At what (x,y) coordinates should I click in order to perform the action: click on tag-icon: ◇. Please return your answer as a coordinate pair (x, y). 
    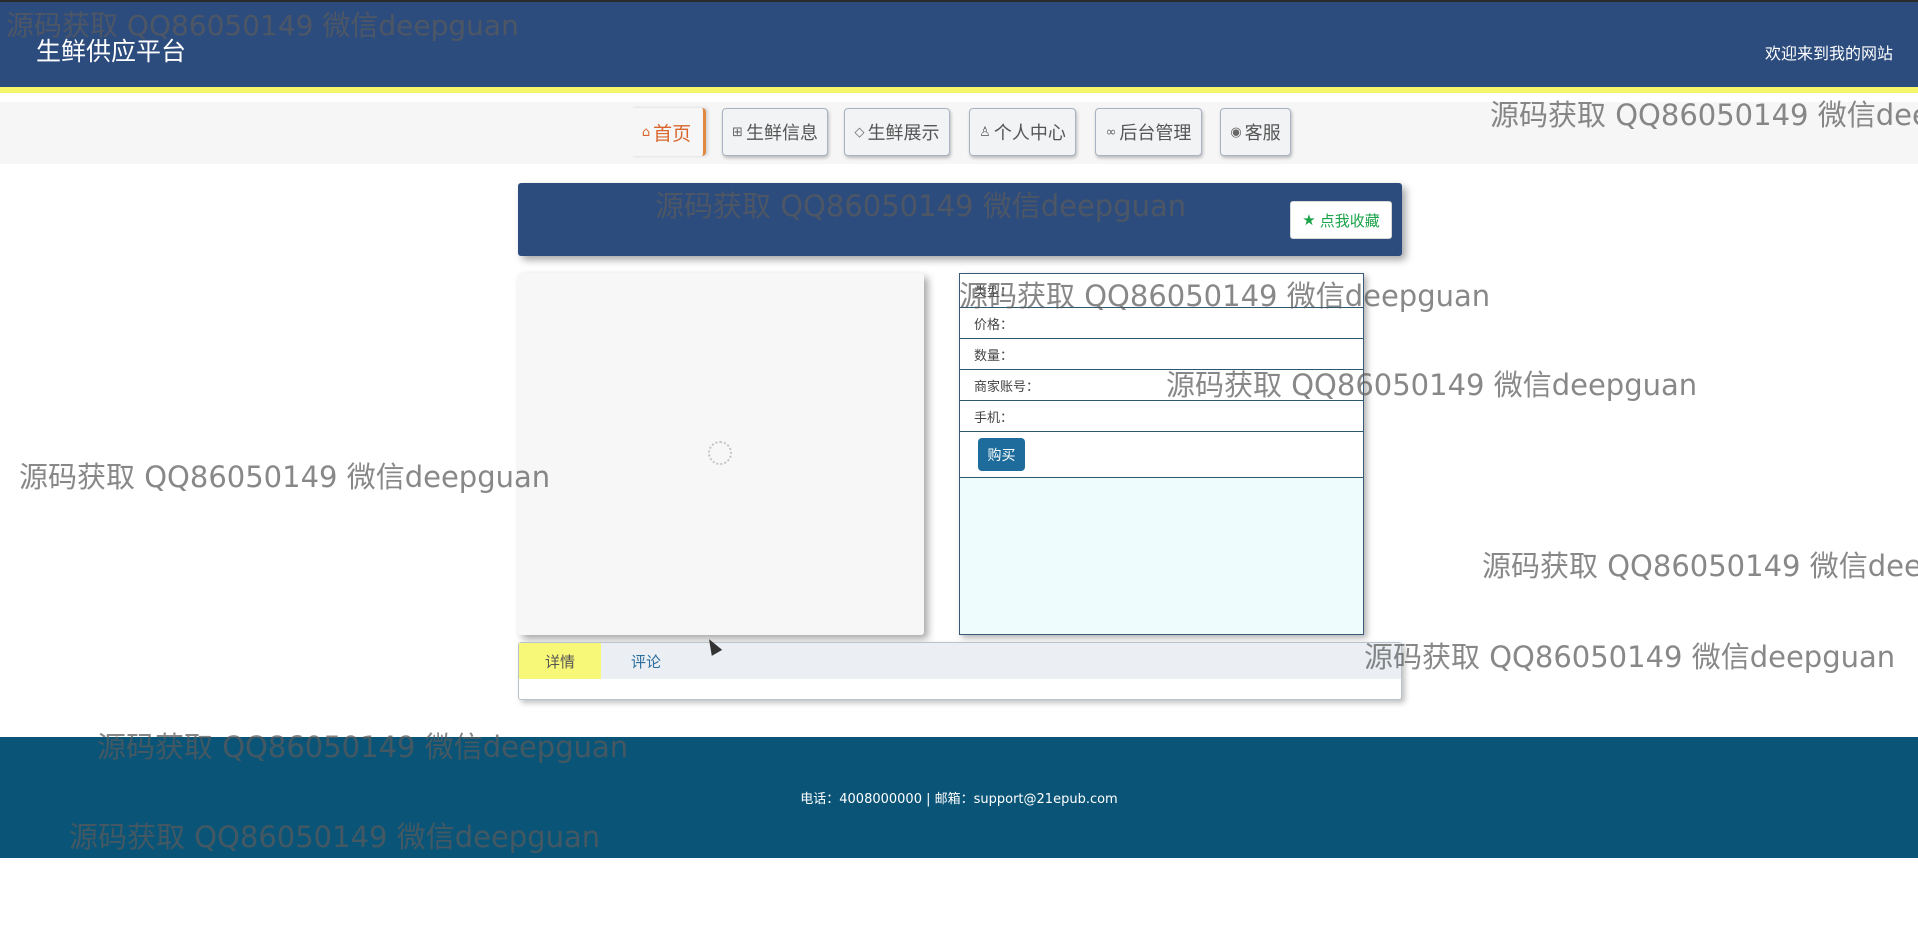
    Looking at the image, I should click on (859, 132).